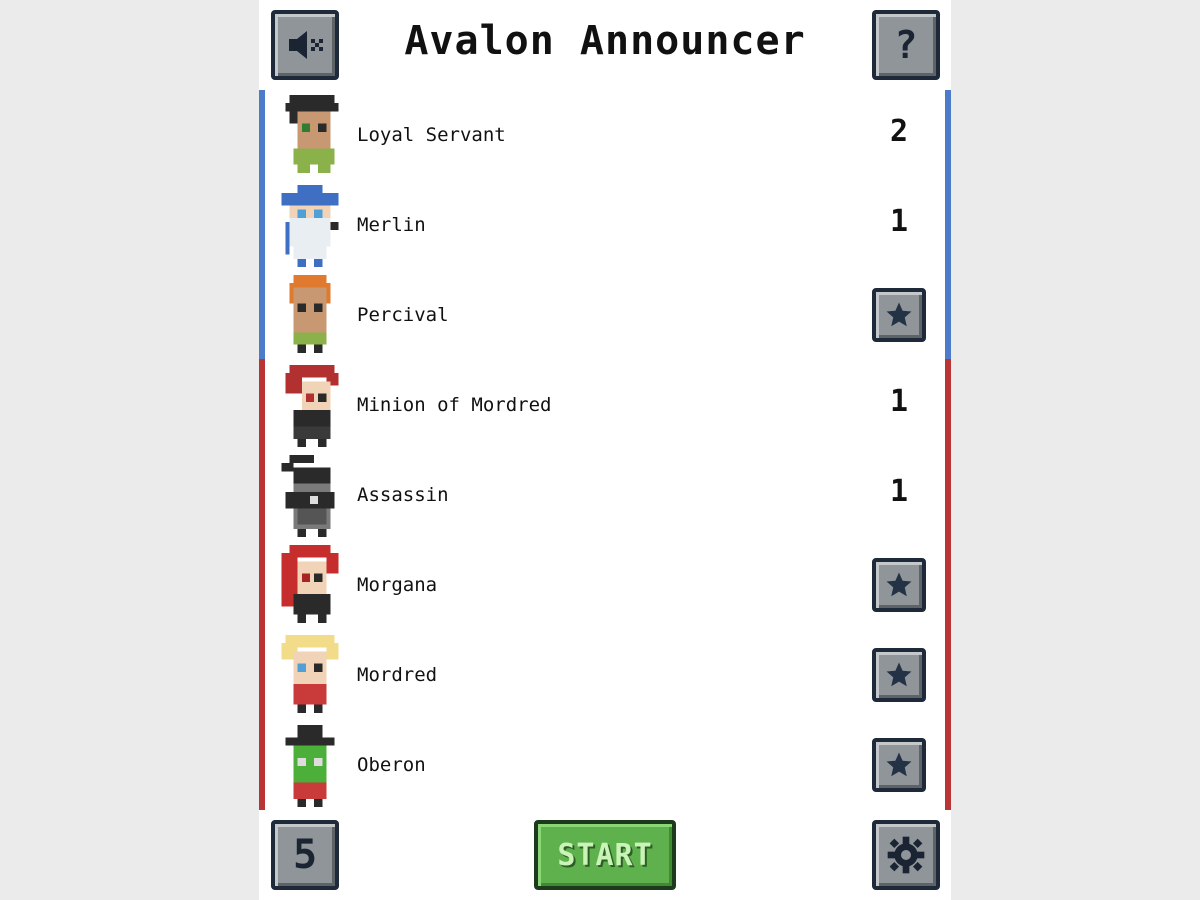 The width and height of the screenshot is (1200, 900). Describe the element at coordinates (605, 495) in the screenshot. I see `role-row-assassin: Assassin 1` at that location.